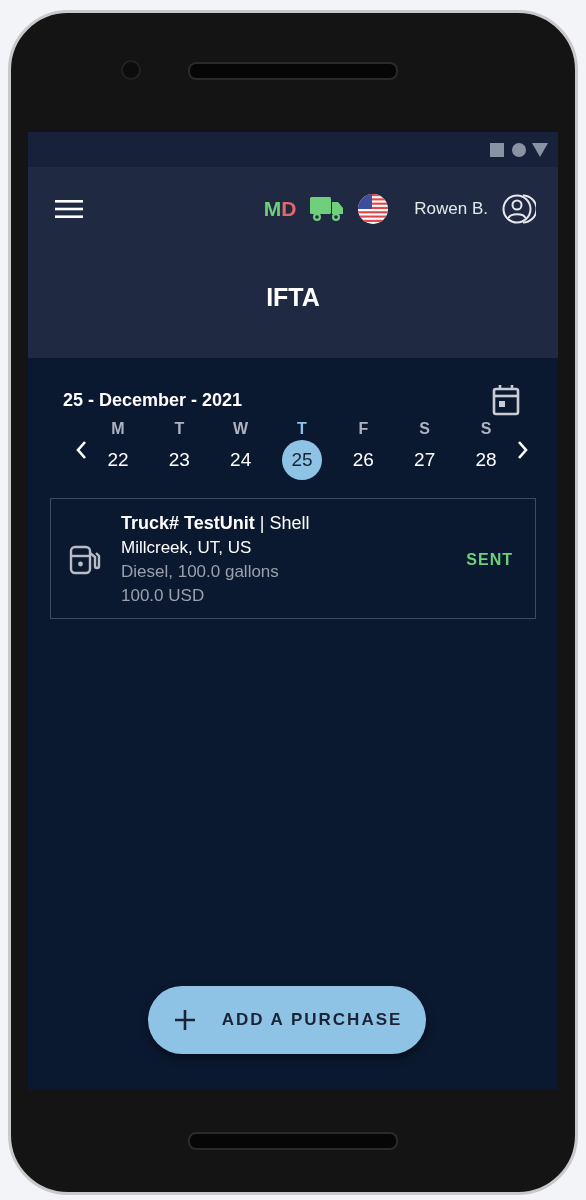 The height and width of the screenshot is (1200, 586). Describe the element at coordinates (451, 209) in the screenshot. I see `user-name: Rowen B.` at that location.